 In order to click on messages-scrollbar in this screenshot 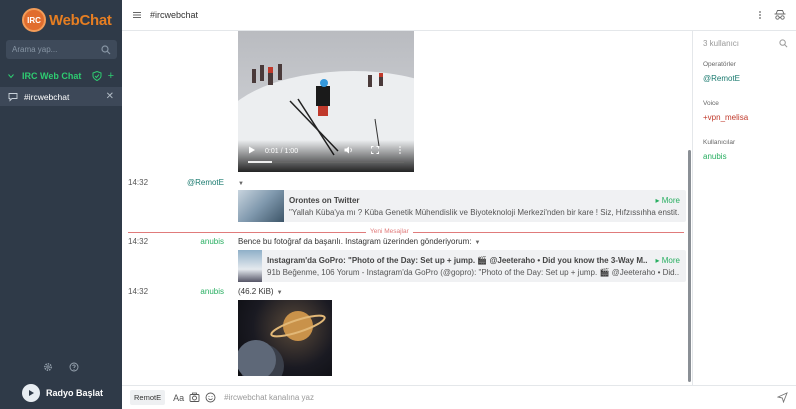, I will do `click(689, 266)`.